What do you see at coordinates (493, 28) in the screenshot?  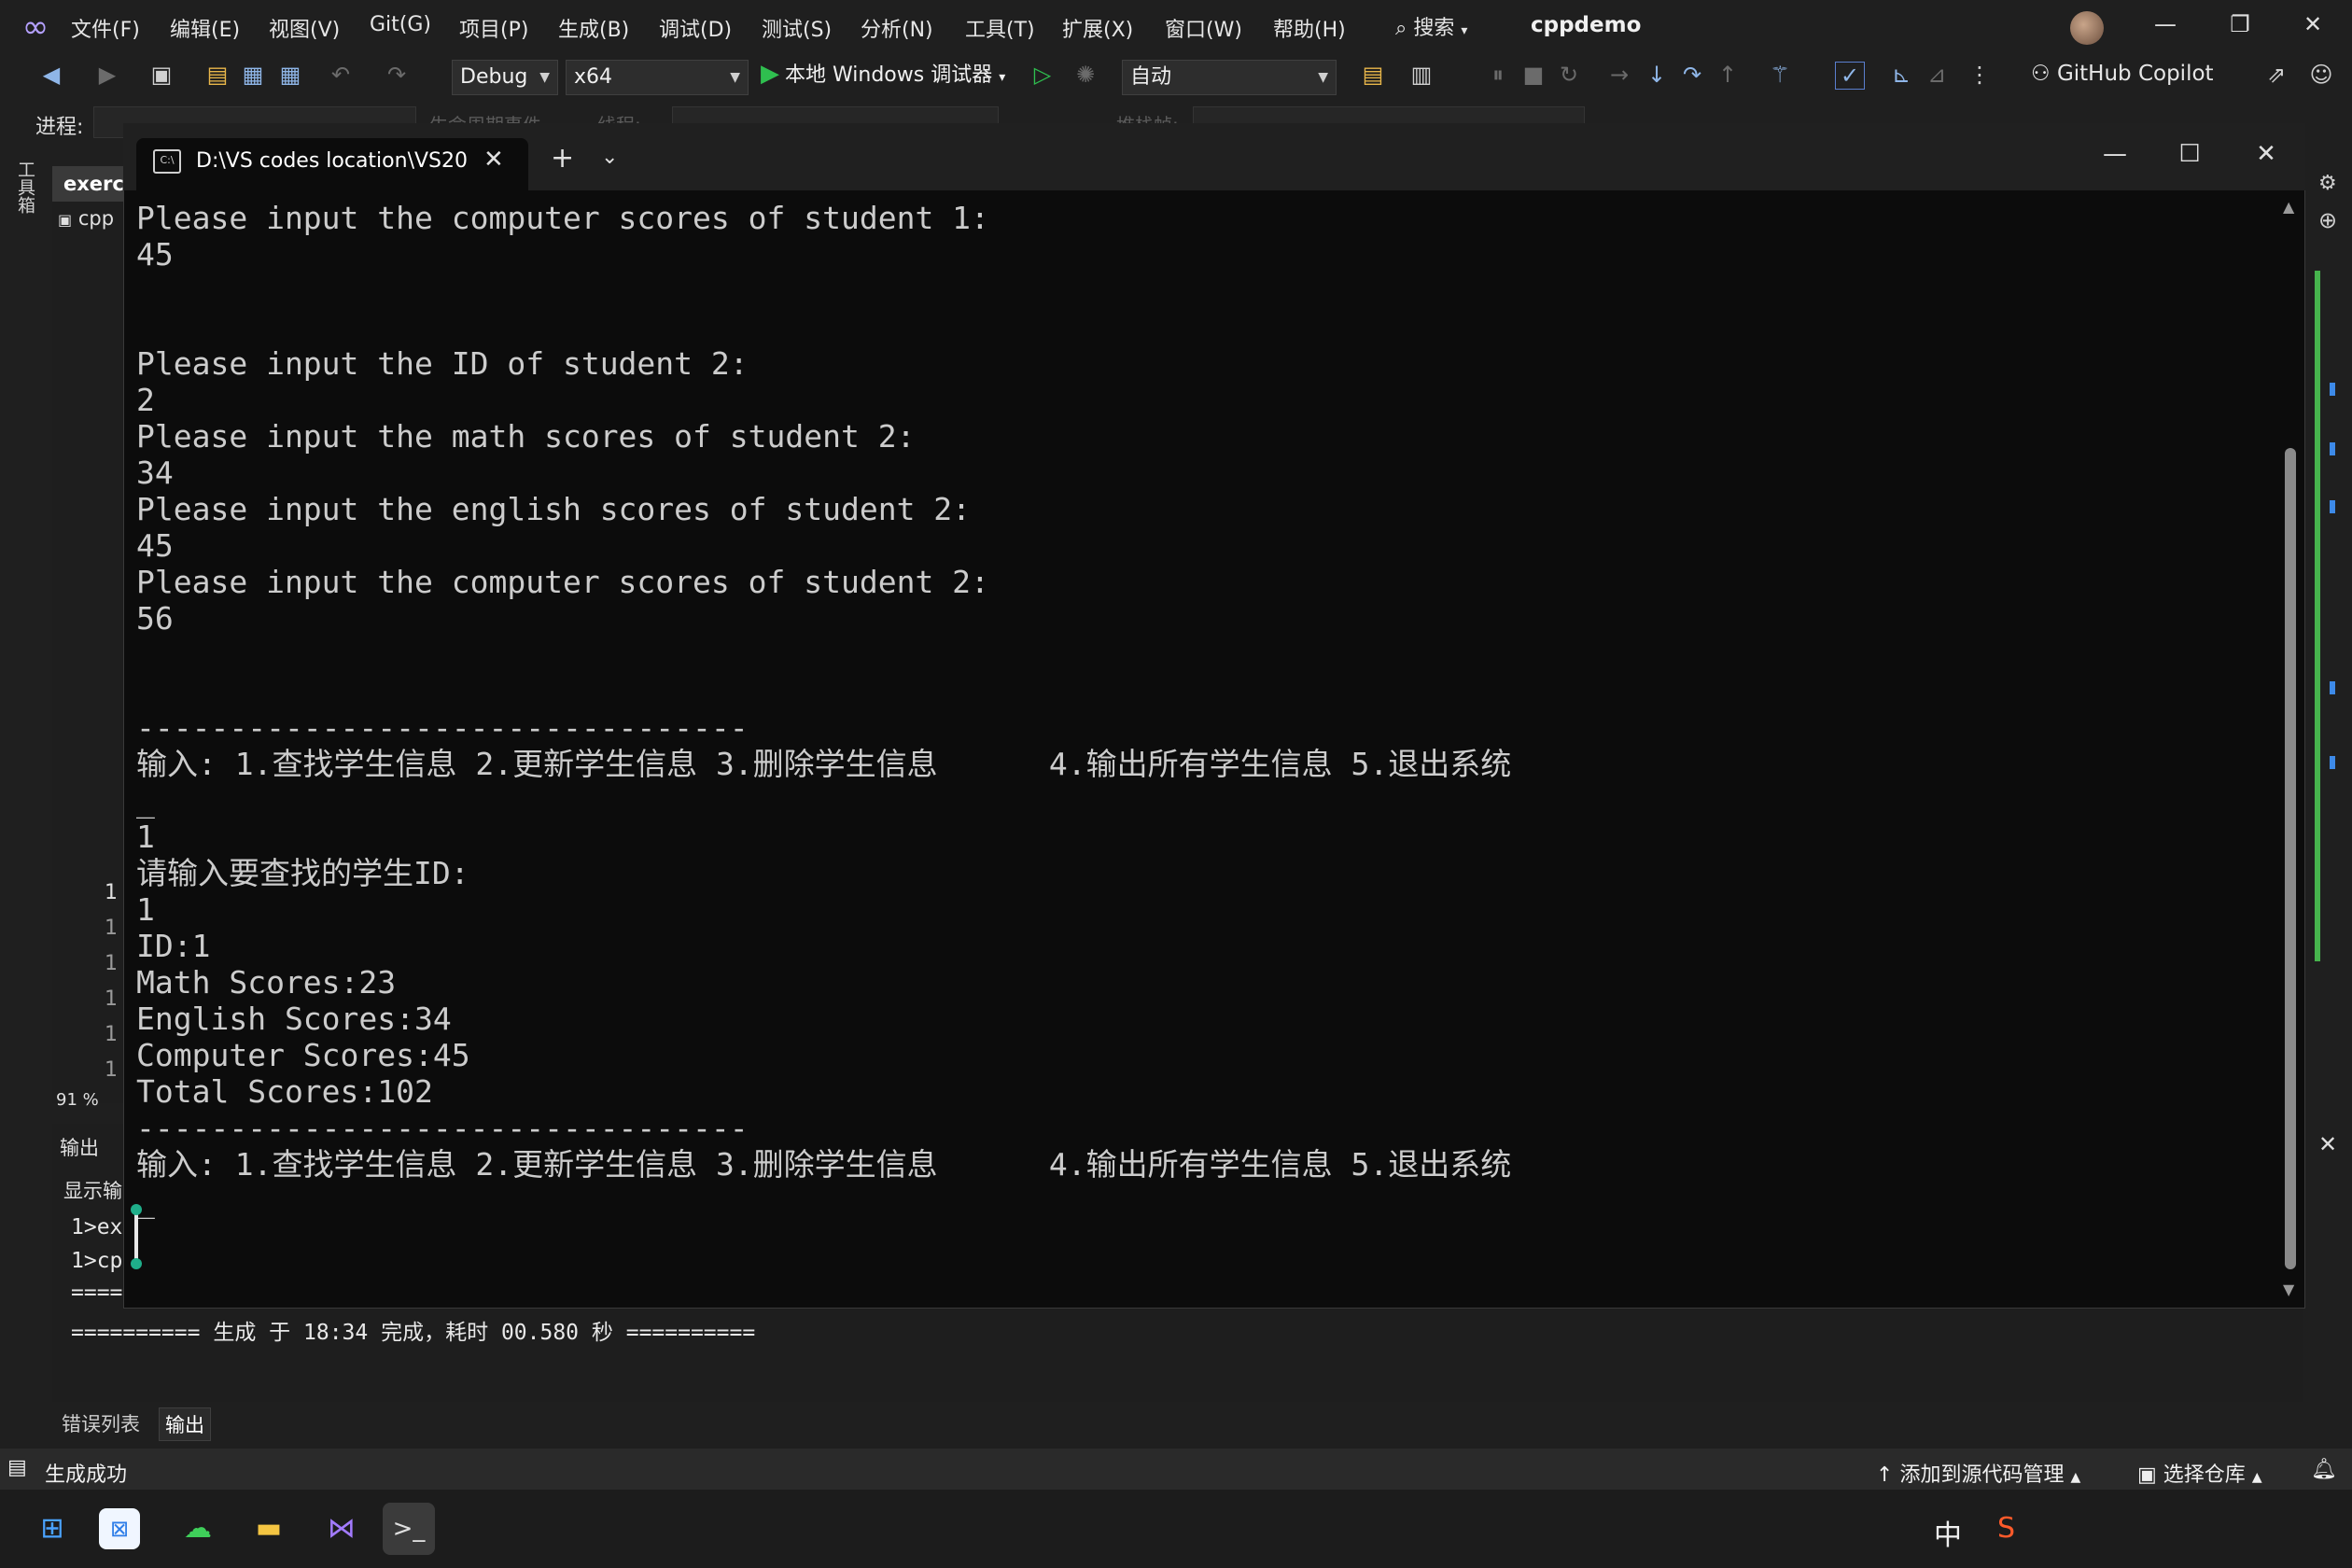 I see `menu-project: 项目(P)` at bounding box center [493, 28].